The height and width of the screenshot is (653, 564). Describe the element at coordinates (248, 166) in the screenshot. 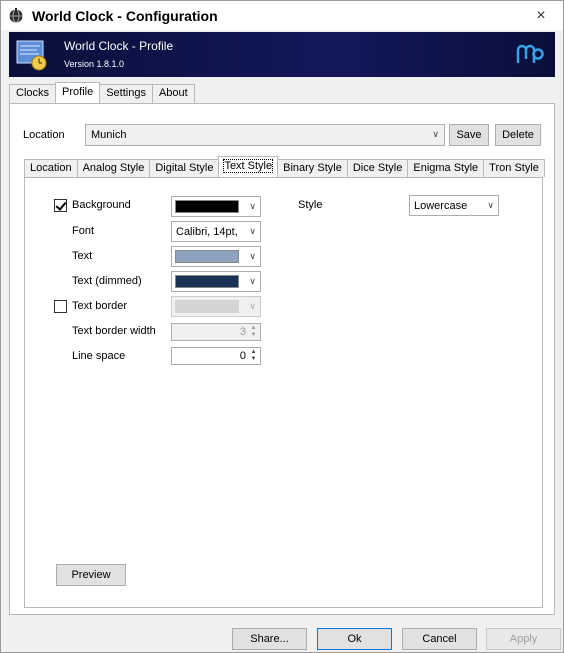

I see `subtab-text-style: Text Style` at that location.